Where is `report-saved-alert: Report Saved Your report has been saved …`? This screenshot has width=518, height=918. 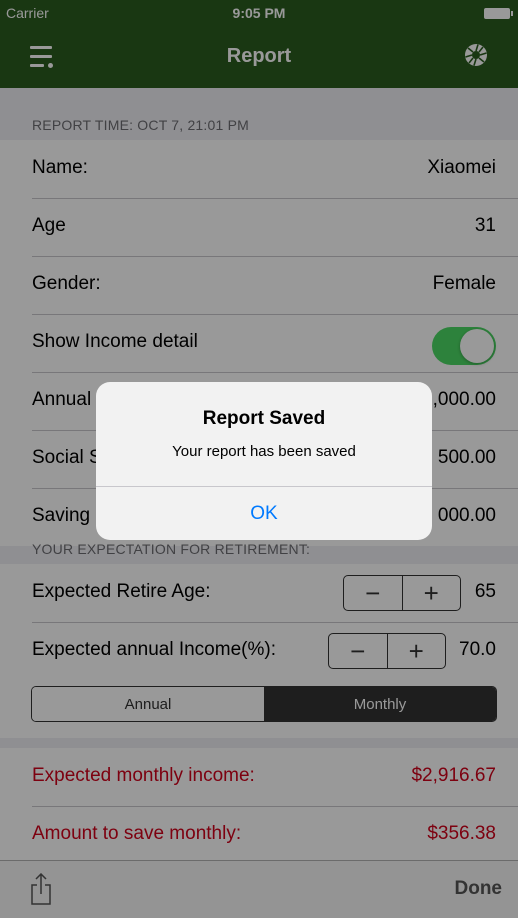
report-saved-alert: Report Saved Your report has been saved … is located at coordinates (264, 461).